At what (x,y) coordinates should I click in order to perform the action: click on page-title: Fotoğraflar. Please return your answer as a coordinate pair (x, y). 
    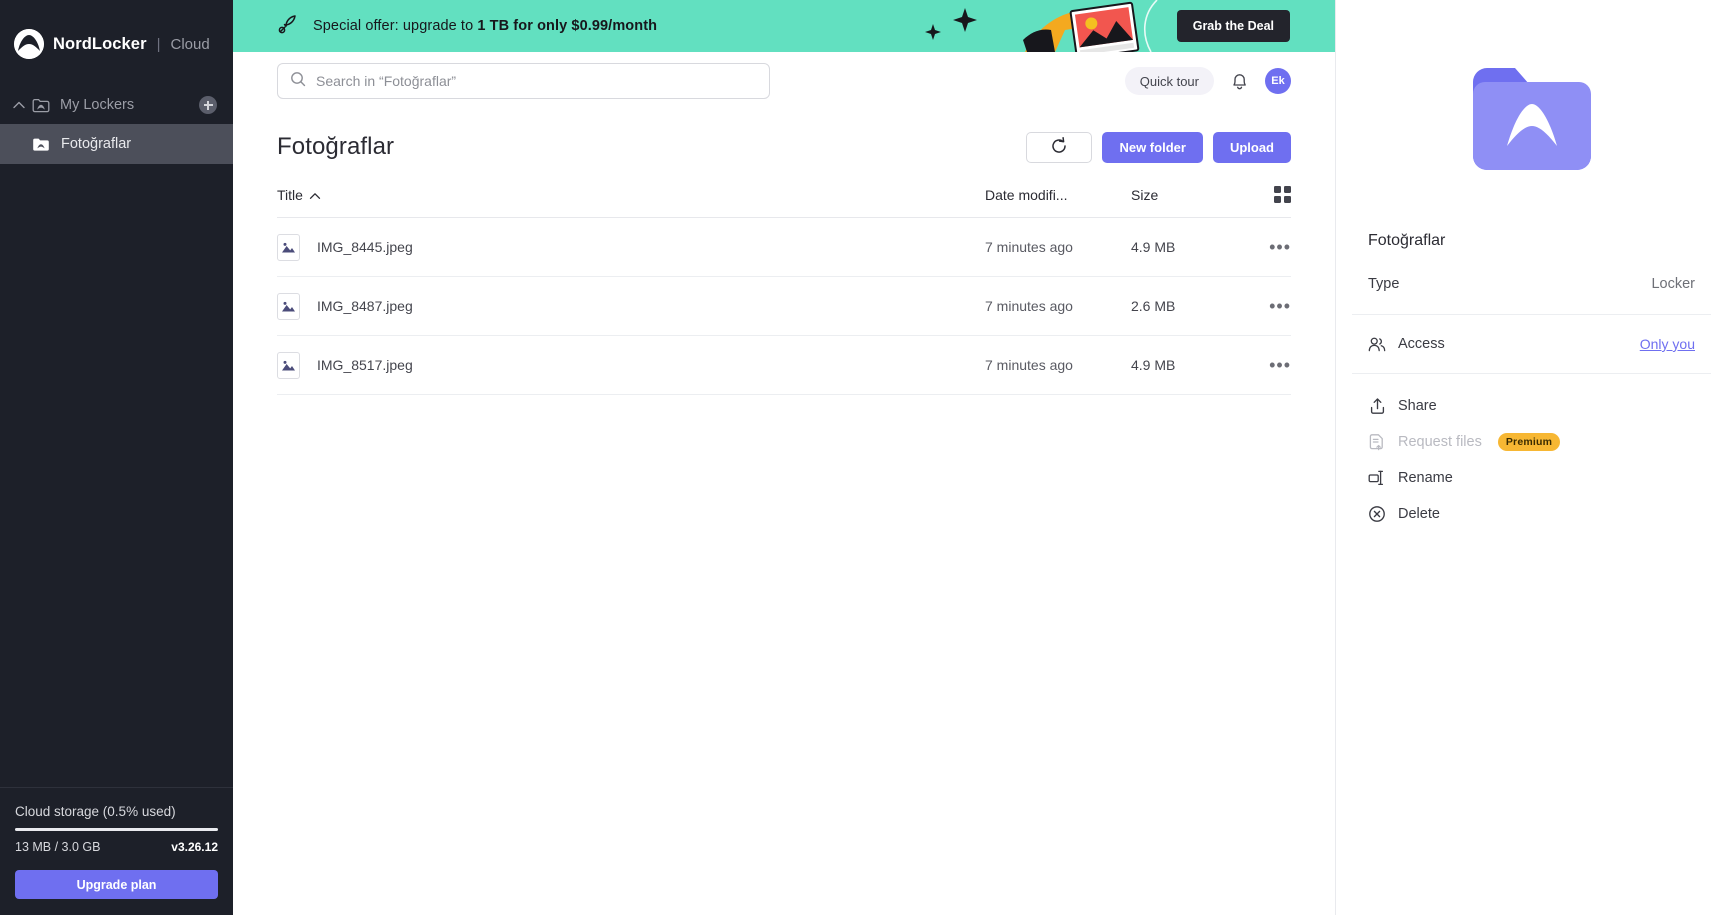
    Looking at the image, I should click on (336, 146).